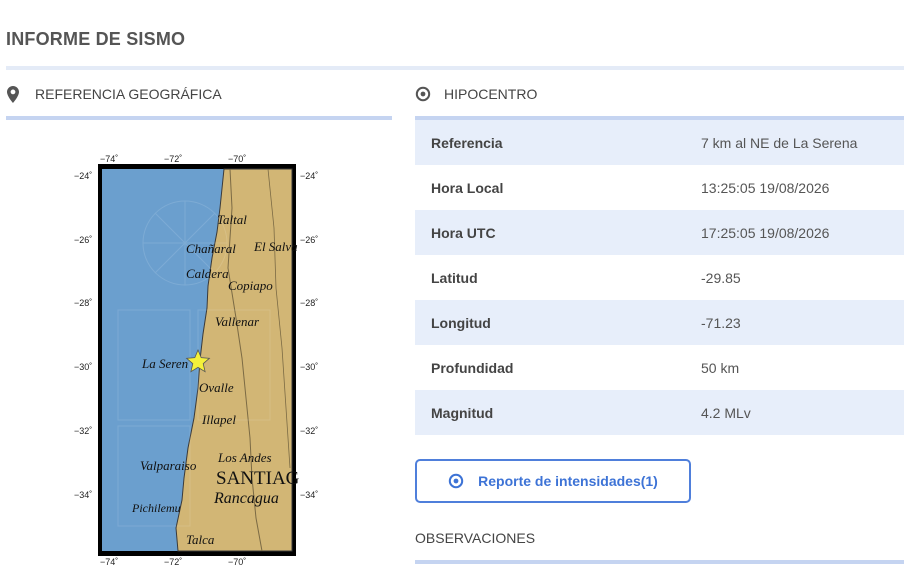  What do you see at coordinates (200, 539) in the screenshot?
I see `place-label: Talca` at bounding box center [200, 539].